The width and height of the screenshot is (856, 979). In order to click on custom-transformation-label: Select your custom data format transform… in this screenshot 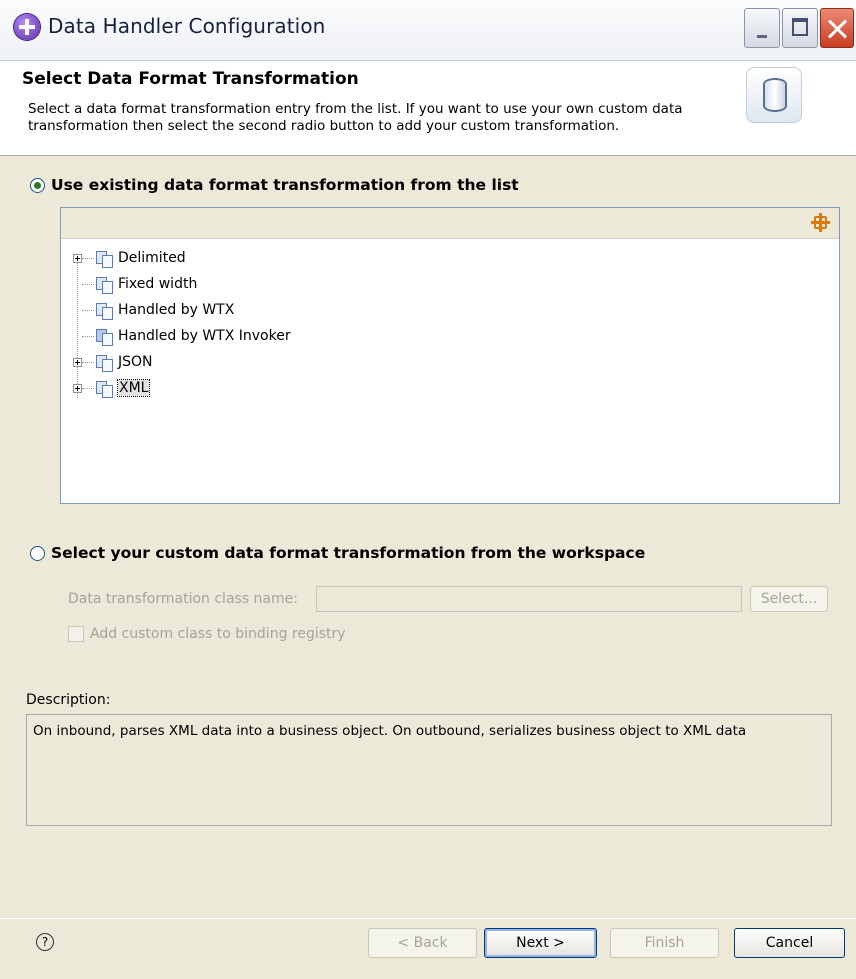, I will do `click(348, 553)`.